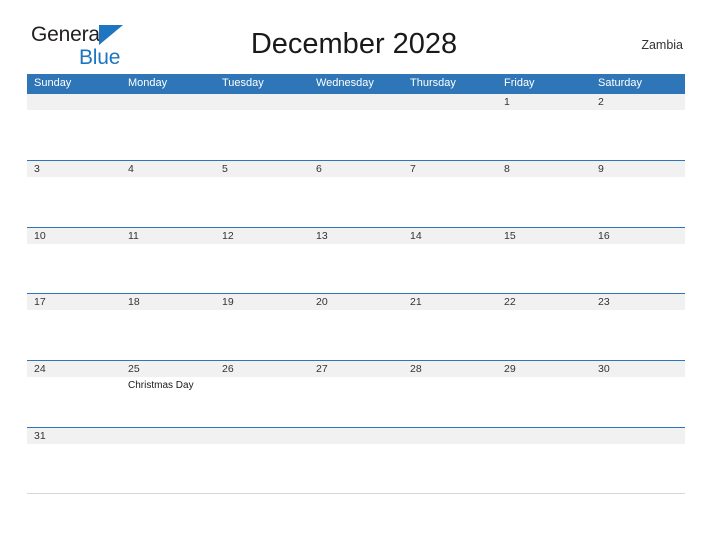 The height and width of the screenshot is (550, 712). I want to click on day-cell: 20, so click(356, 327).